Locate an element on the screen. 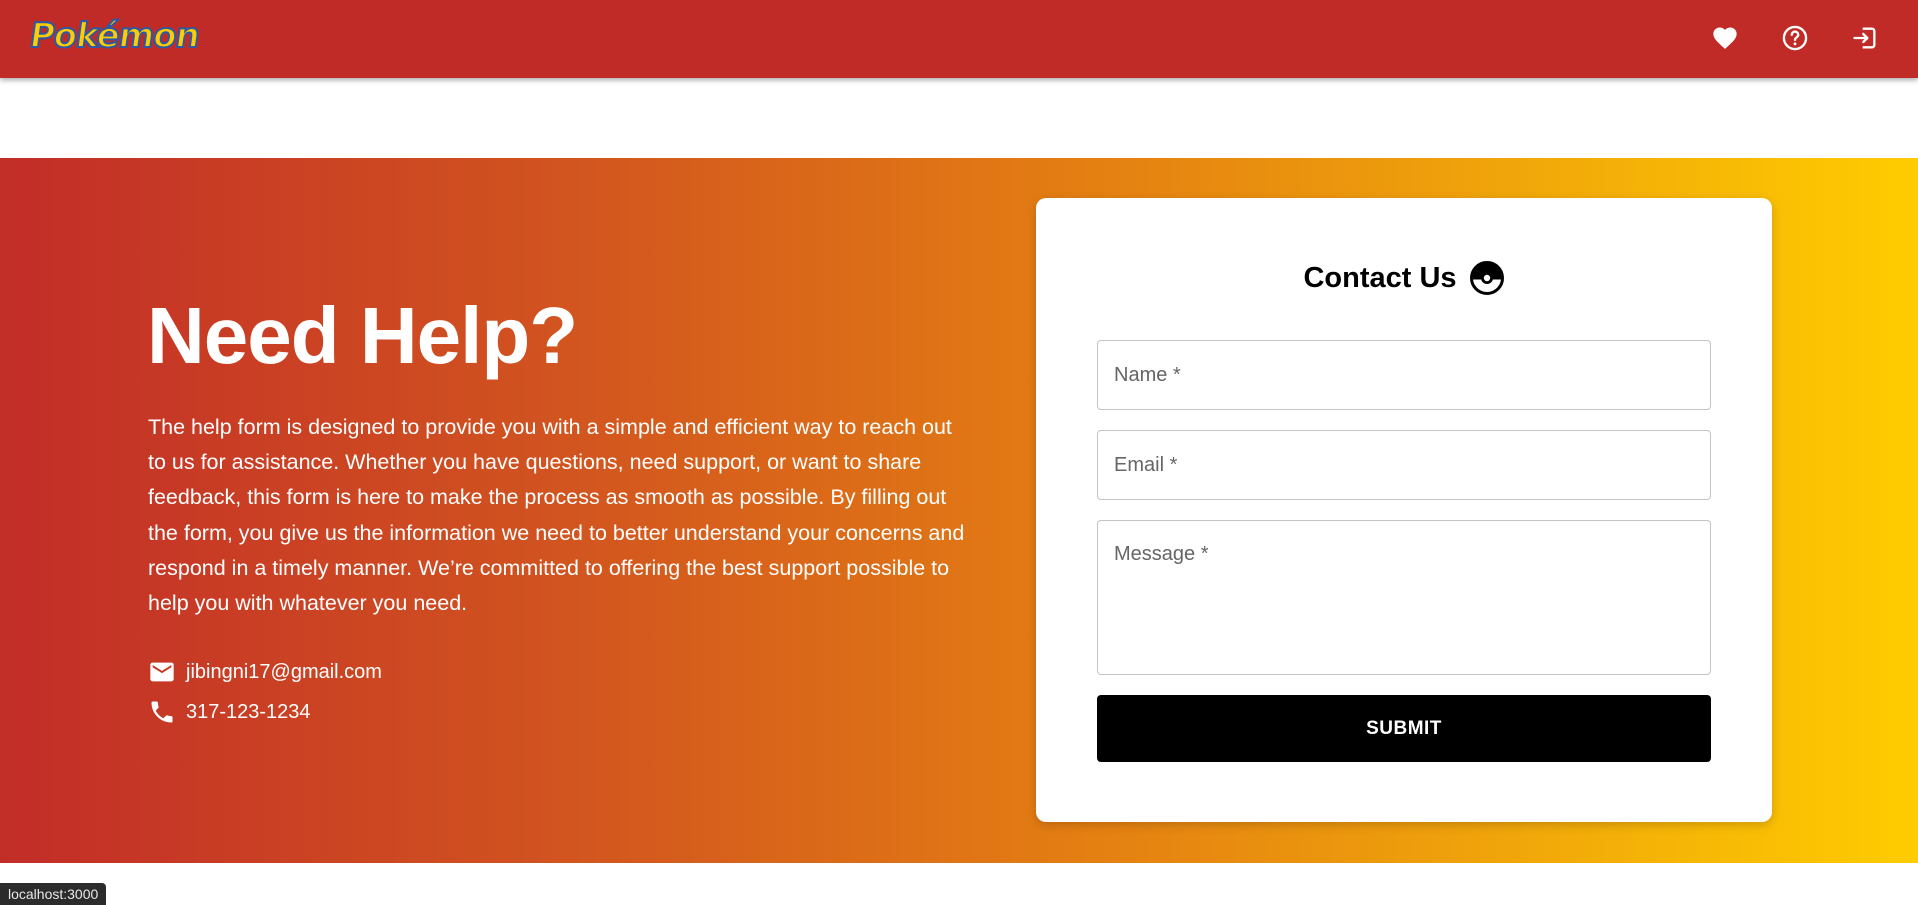 The image size is (1918, 905). help-button is located at coordinates (1795, 38).